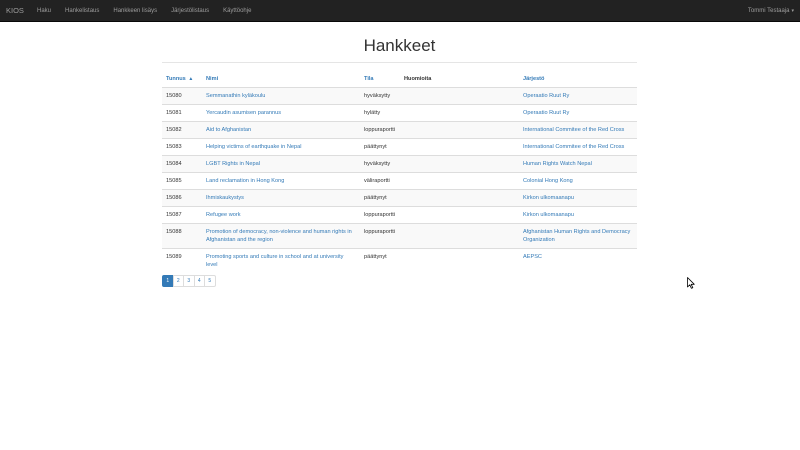 This screenshot has height=450, width=800. Describe the element at coordinates (253, 147) in the screenshot. I see `project-link: Helping victims of earthquake in Nepal` at that location.